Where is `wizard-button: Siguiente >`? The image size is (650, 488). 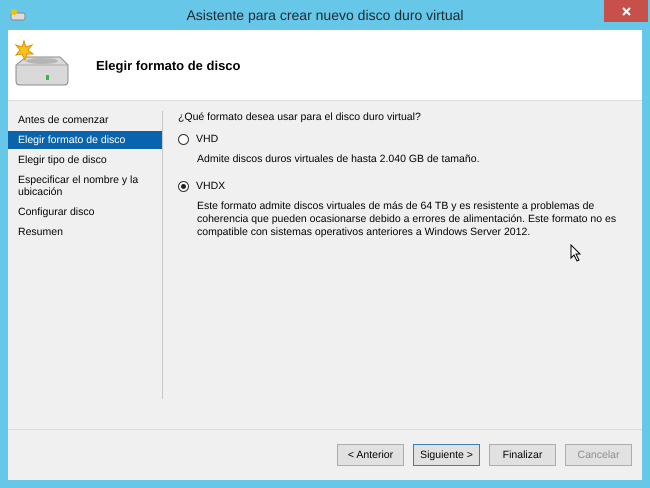
wizard-button: Siguiente > is located at coordinates (446, 455).